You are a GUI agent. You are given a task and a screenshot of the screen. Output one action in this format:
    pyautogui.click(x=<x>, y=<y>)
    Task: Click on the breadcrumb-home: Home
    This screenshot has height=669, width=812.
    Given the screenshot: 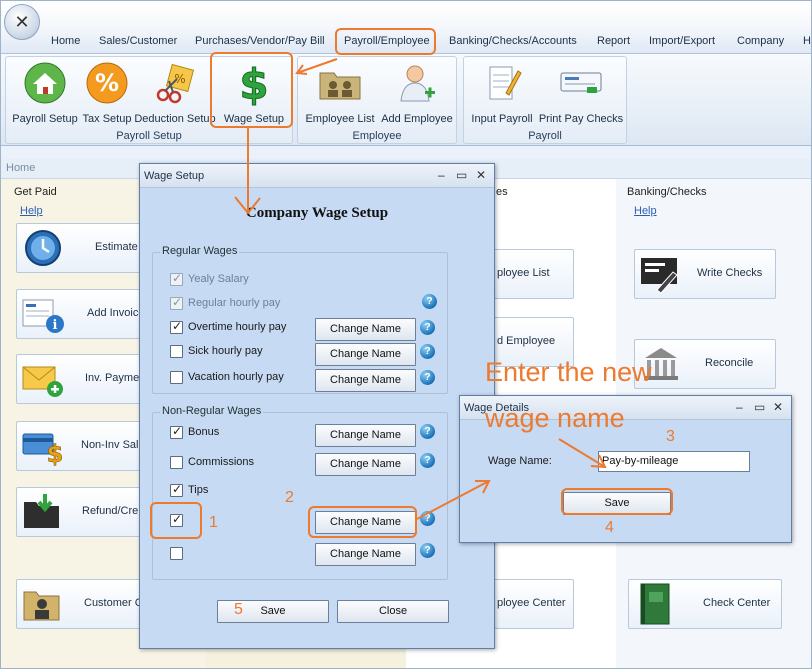 What is the action you would take?
    pyautogui.click(x=20, y=168)
    